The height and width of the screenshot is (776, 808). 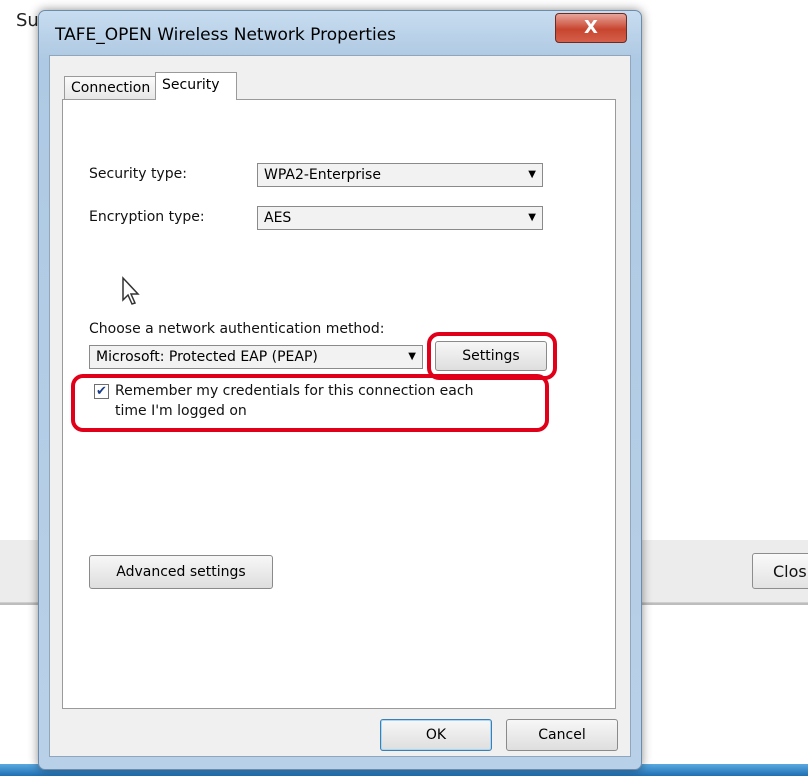 I want to click on encryption-type-dropdown: AES ▼, so click(x=400, y=218).